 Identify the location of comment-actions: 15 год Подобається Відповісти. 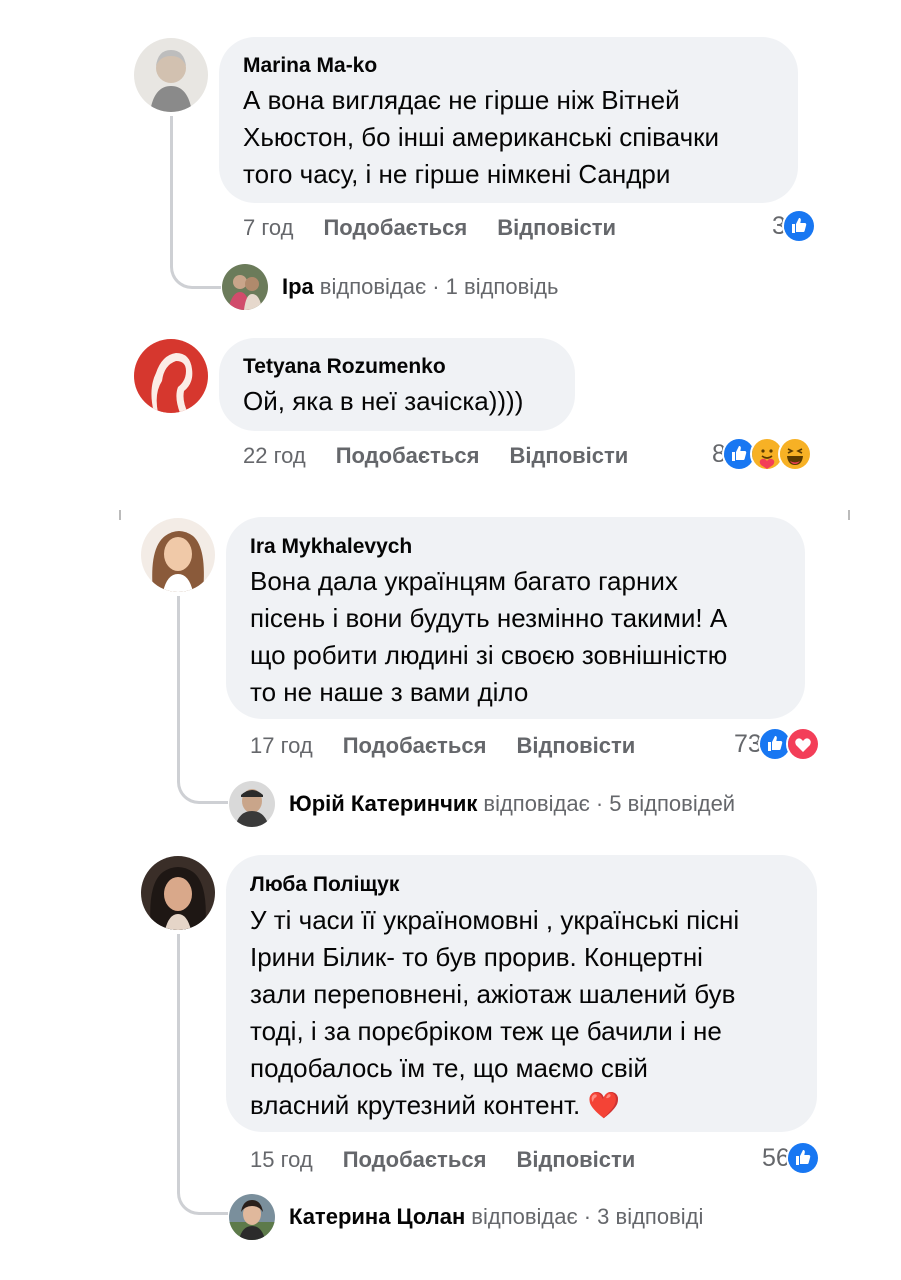
(442, 1160).